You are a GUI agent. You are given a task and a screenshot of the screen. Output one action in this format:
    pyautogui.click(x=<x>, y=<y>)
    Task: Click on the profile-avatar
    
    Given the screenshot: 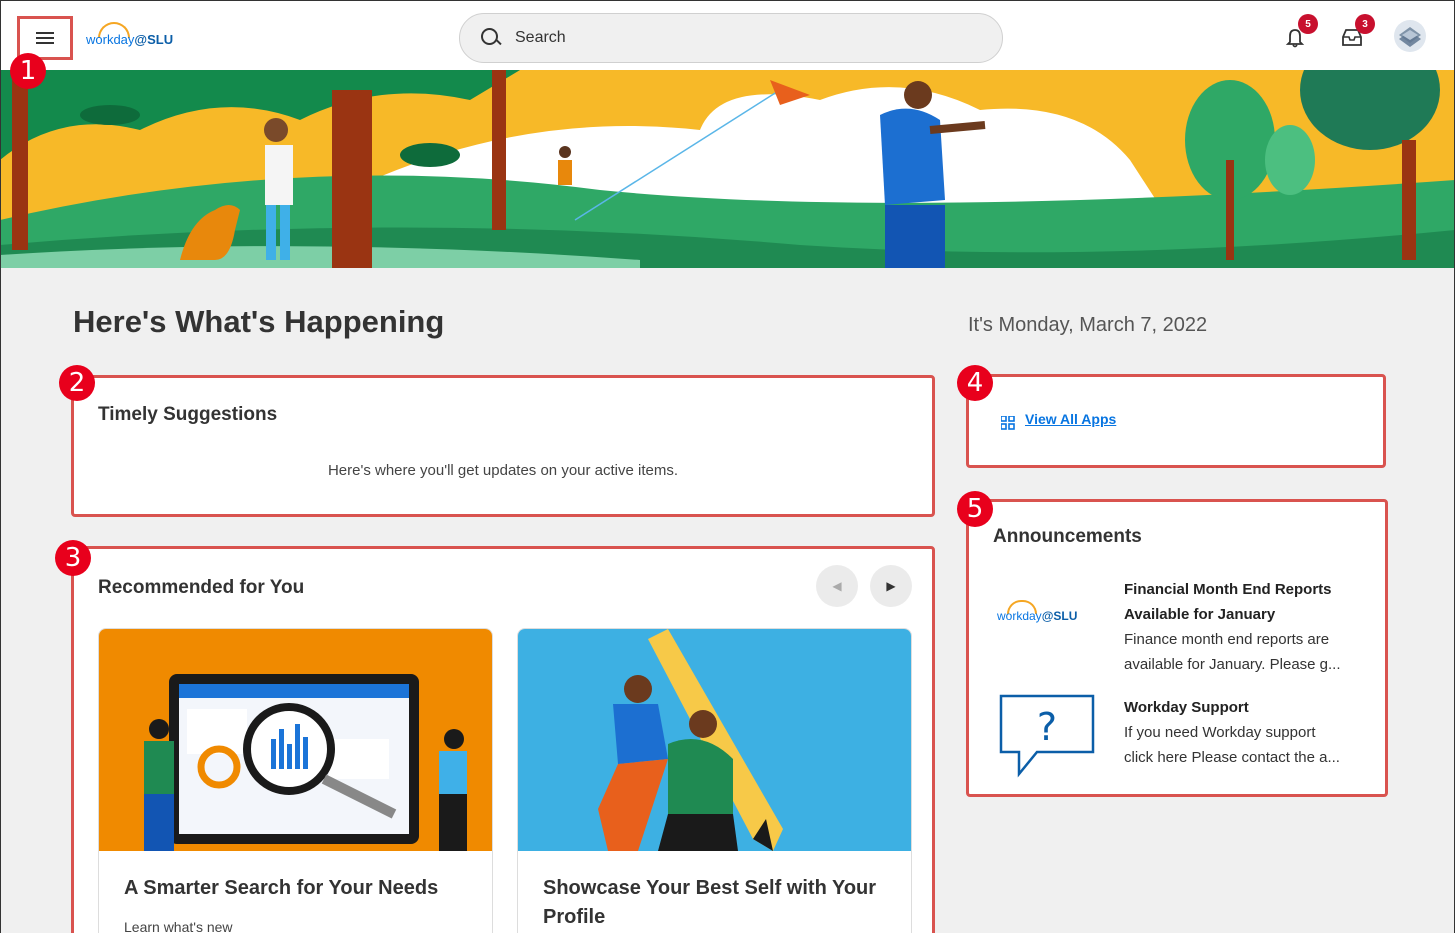 What is the action you would take?
    pyautogui.click(x=1410, y=36)
    